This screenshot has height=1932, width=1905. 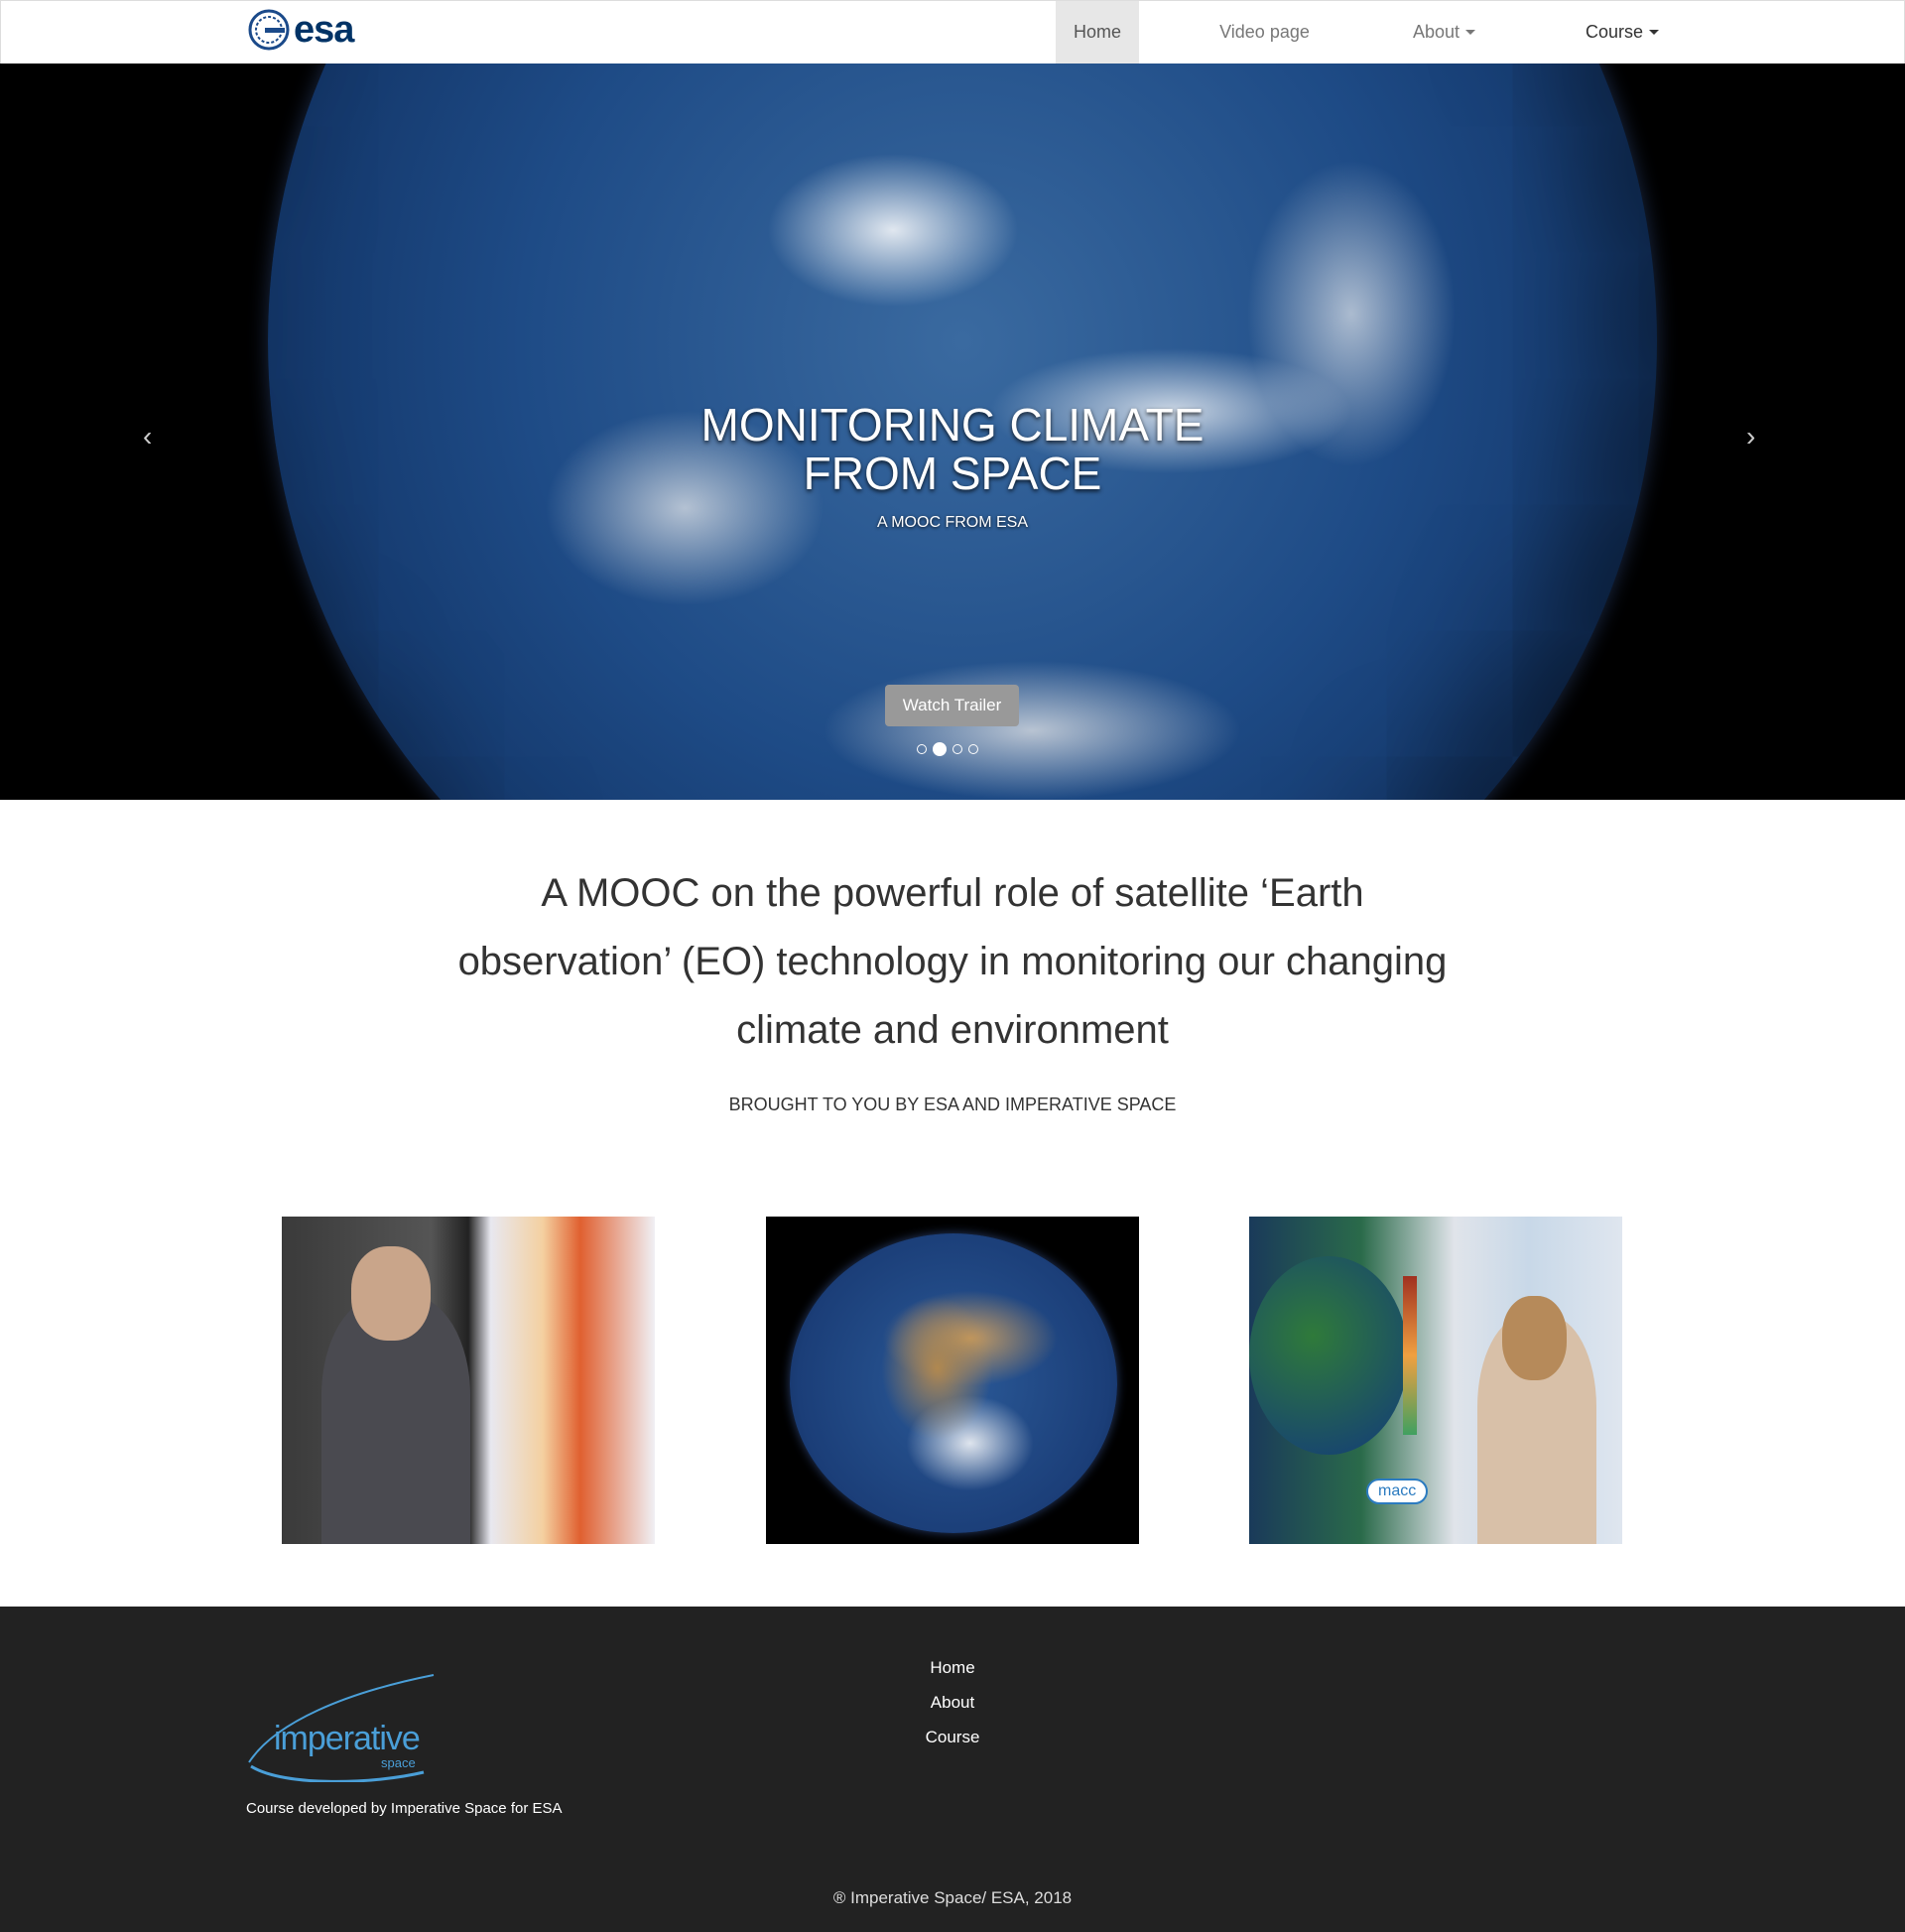 I want to click on nav-course-dropdown: Course, so click(x=1622, y=33).